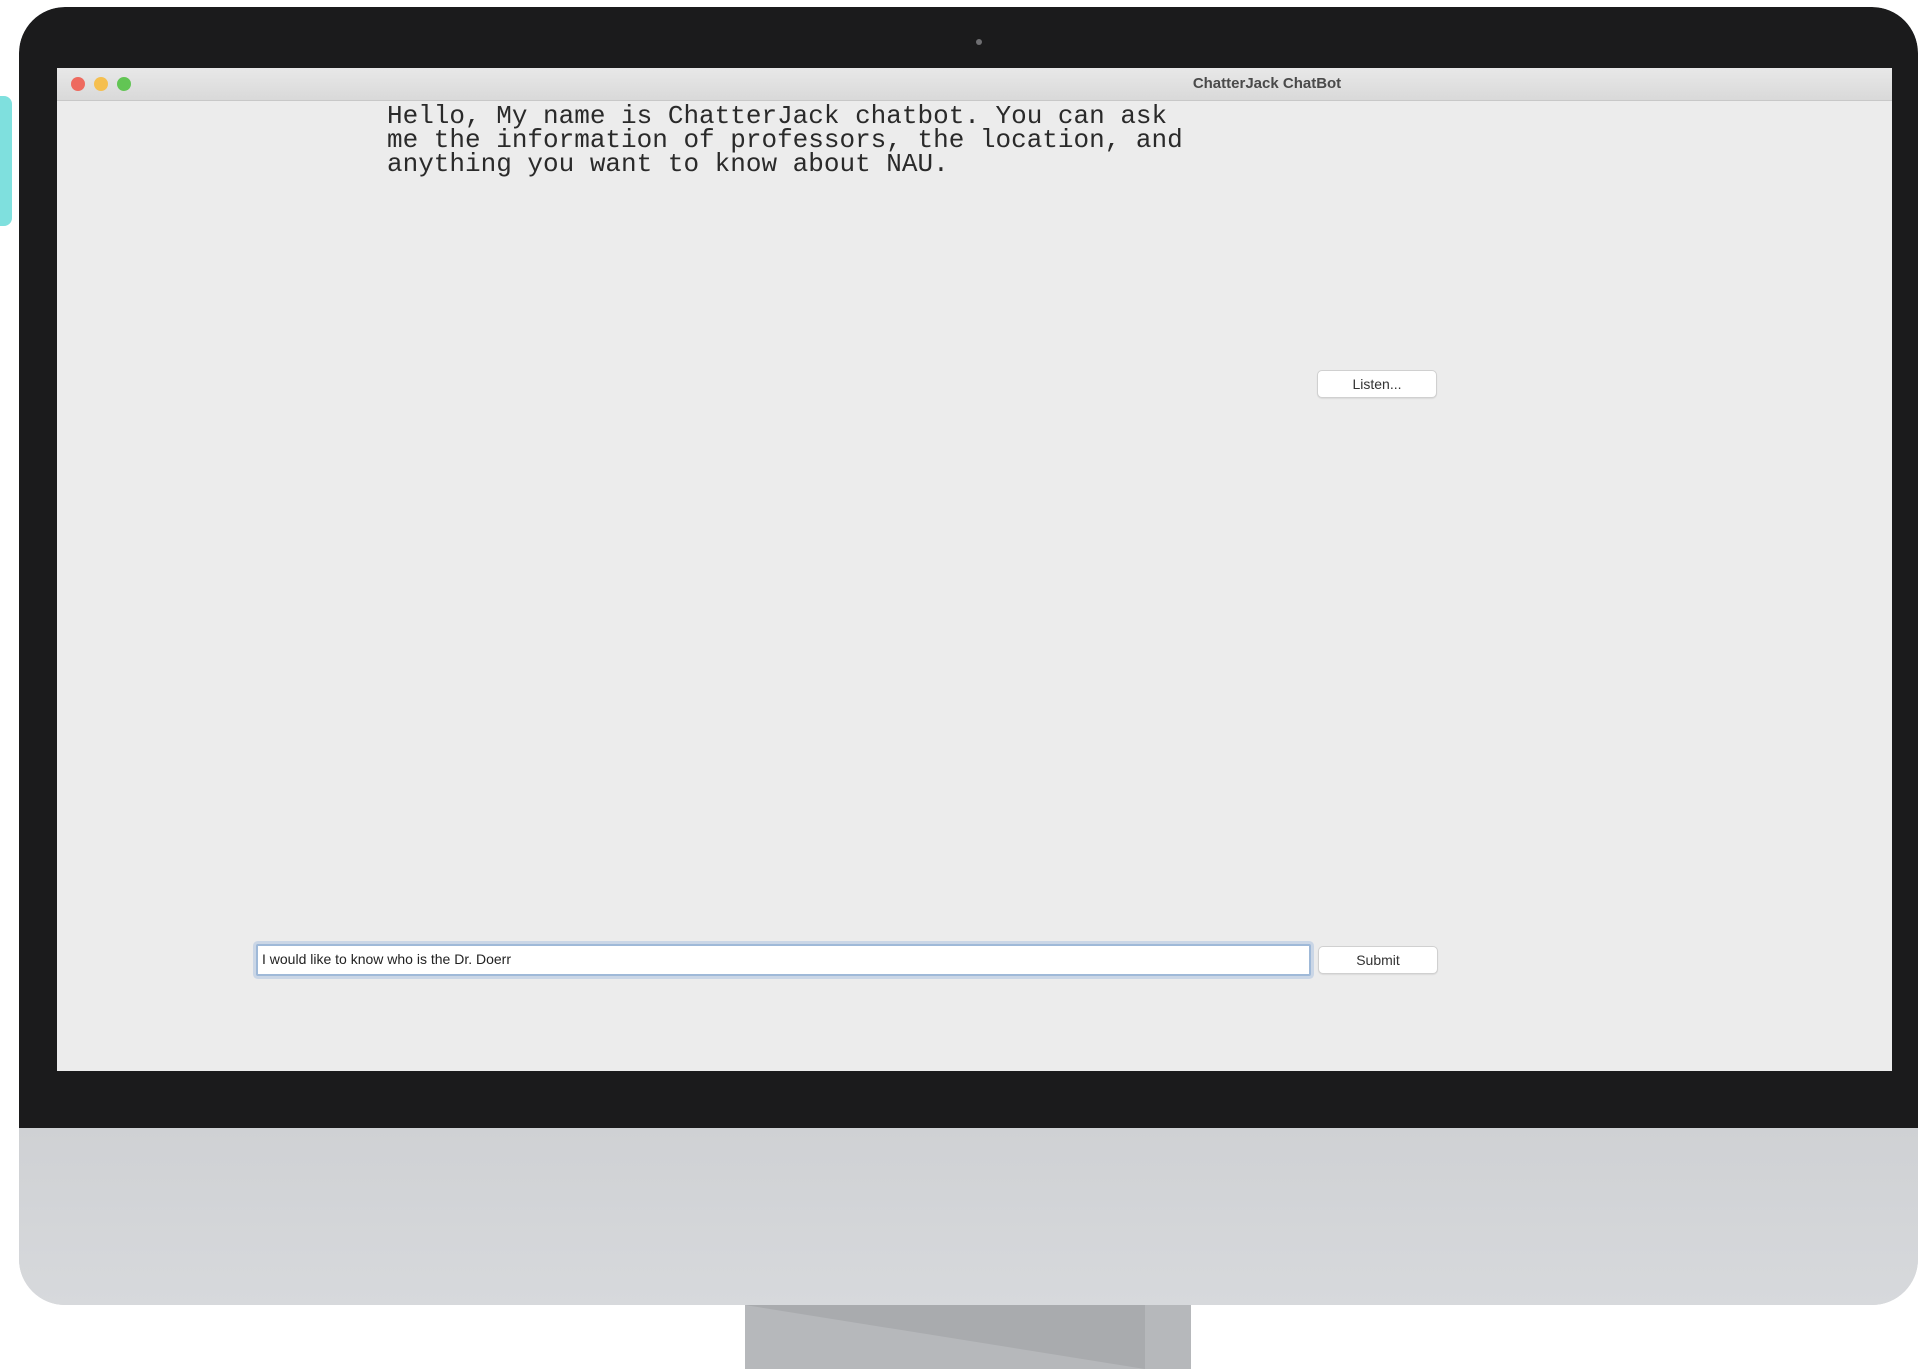  What do you see at coordinates (78, 84) in the screenshot?
I see `close-window-button` at bounding box center [78, 84].